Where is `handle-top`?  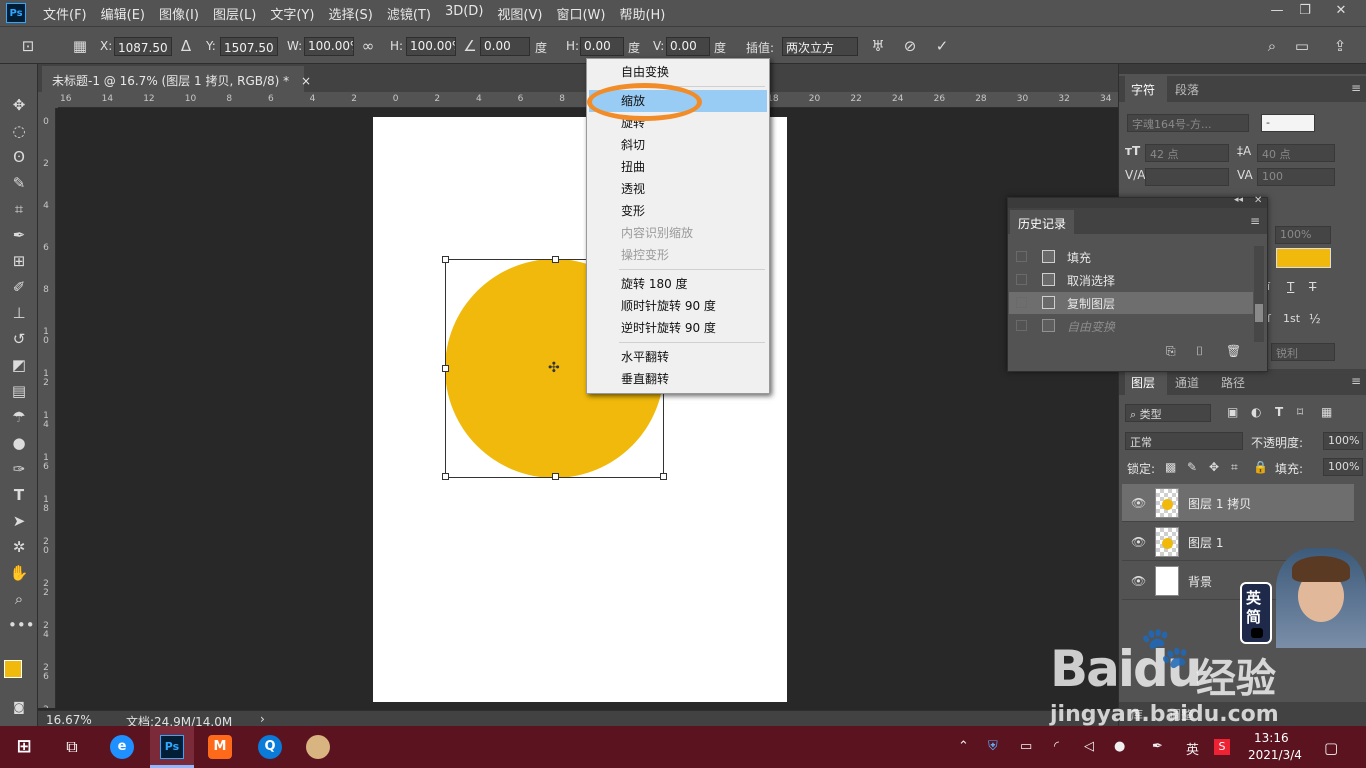
handle-top is located at coordinates (555, 259).